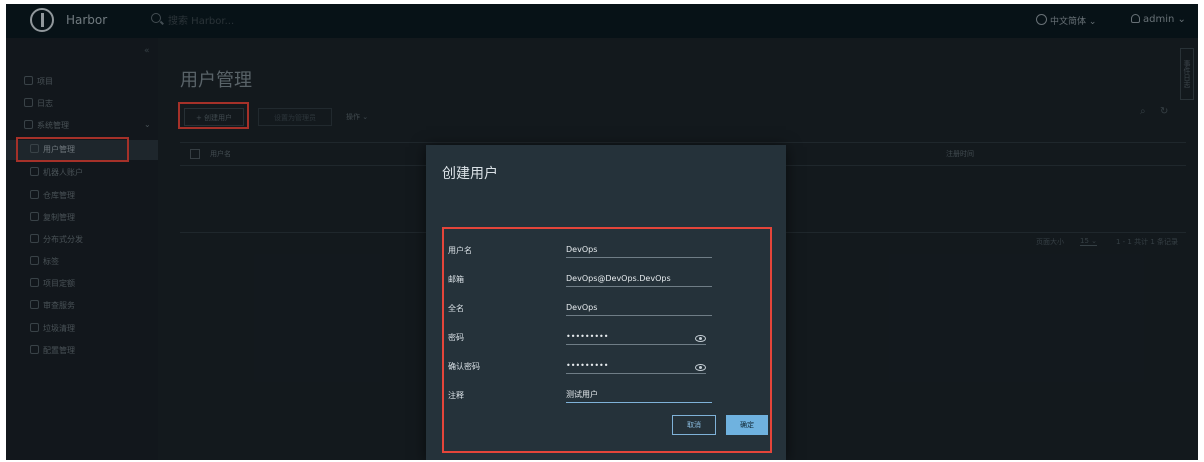 This screenshot has width=1204, height=462. I want to click on email-field, so click(639, 278).